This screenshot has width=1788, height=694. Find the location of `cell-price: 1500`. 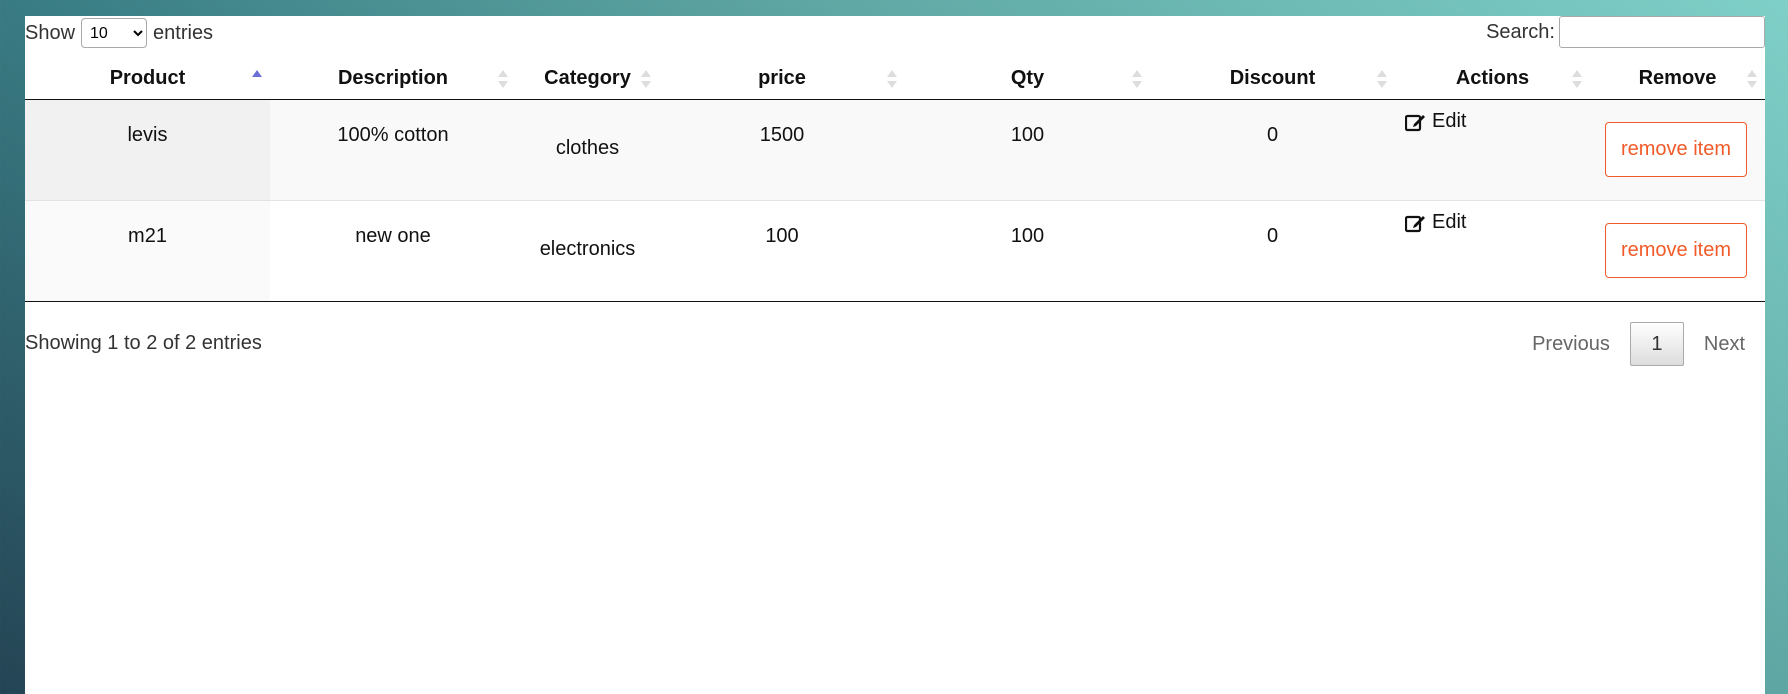

cell-price: 1500 is located at coordinates (782, 150).